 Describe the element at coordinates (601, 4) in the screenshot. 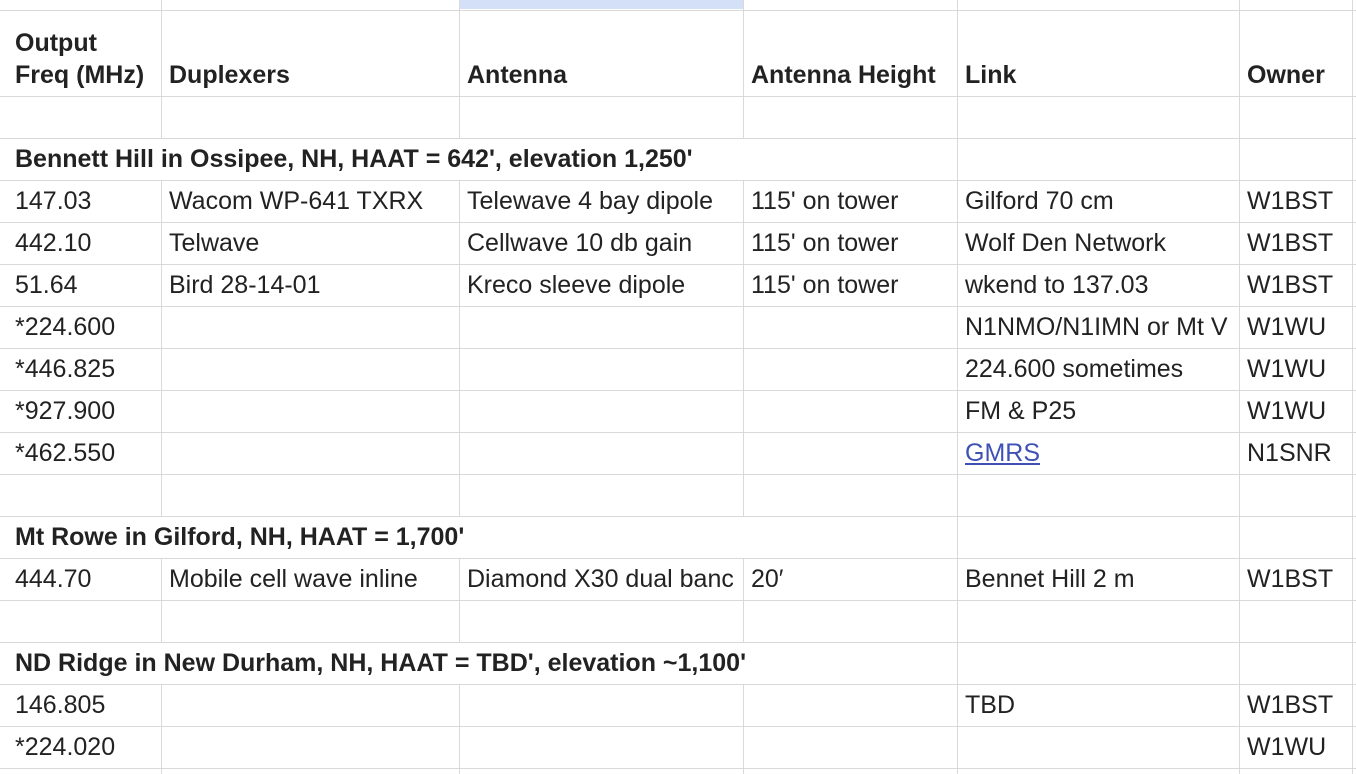

I see `selected-column-indicator` at that location.